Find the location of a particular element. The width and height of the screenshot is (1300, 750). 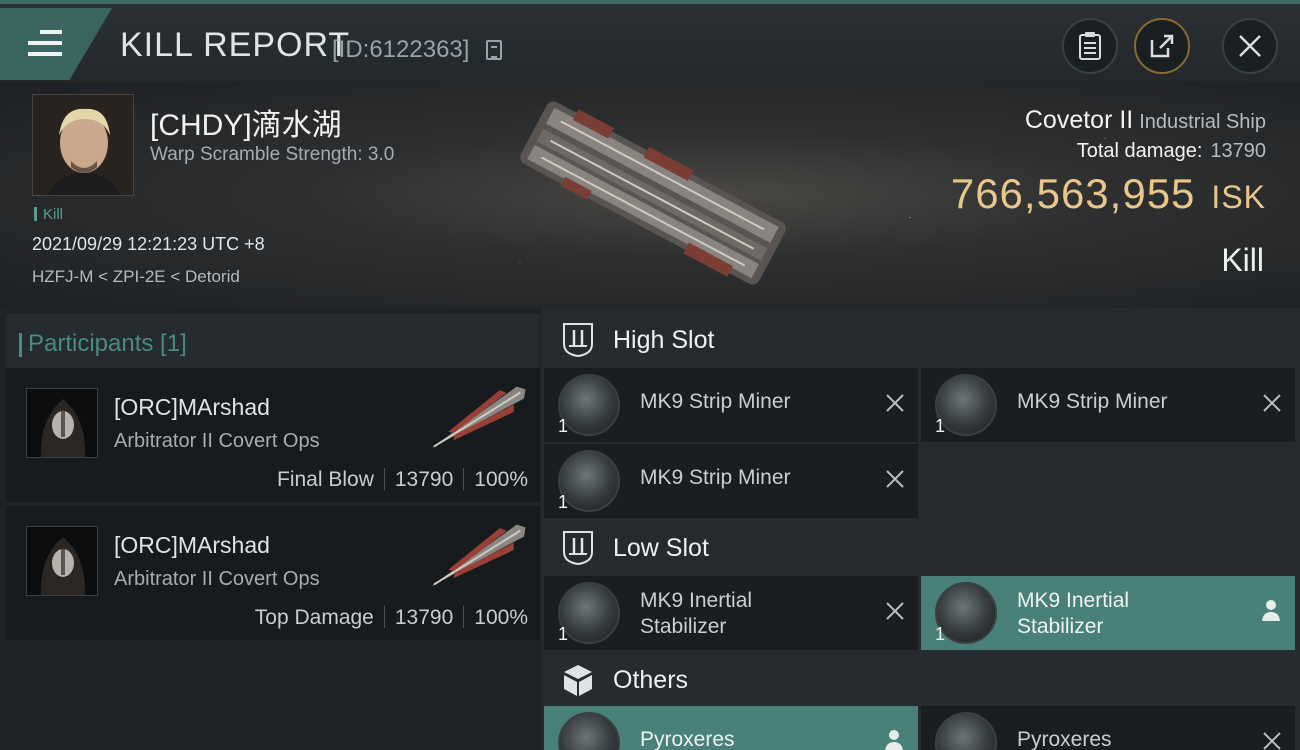

low-slot-header: Low Slot is located at coordinates (920, 548).